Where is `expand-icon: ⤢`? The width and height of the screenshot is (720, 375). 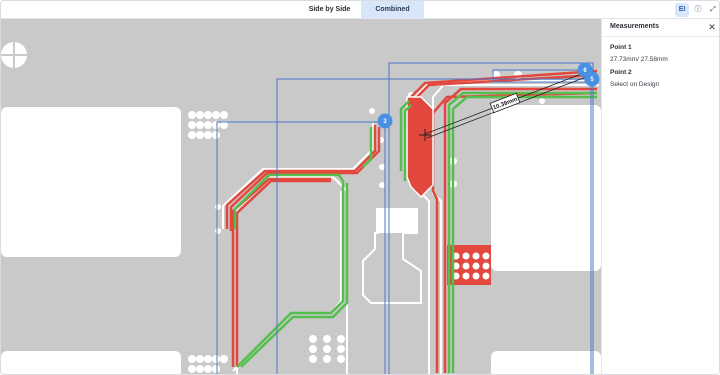
expand-icon: ⤢ is located at coordinates (712, 10).